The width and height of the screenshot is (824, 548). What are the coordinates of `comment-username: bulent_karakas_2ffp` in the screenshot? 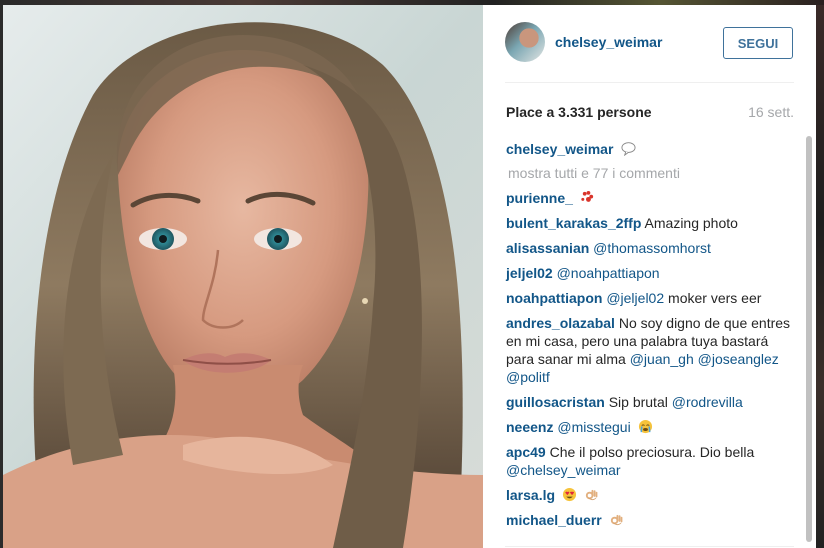 It's located at (573, 223).